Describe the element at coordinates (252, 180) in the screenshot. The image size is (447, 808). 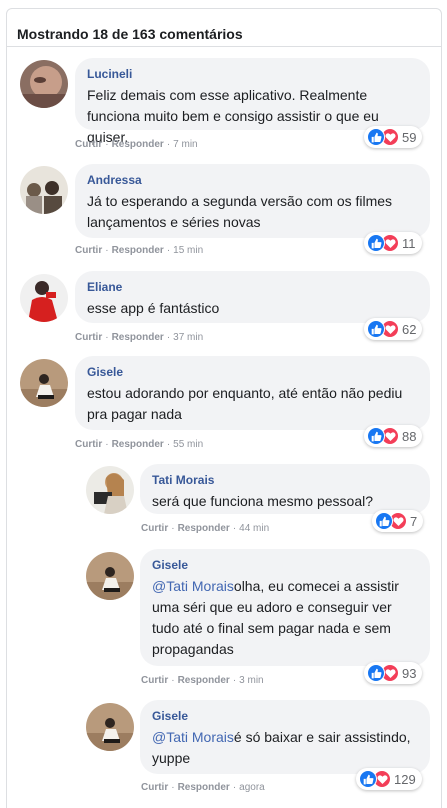
I see `comment-author: Andressa` at that location.